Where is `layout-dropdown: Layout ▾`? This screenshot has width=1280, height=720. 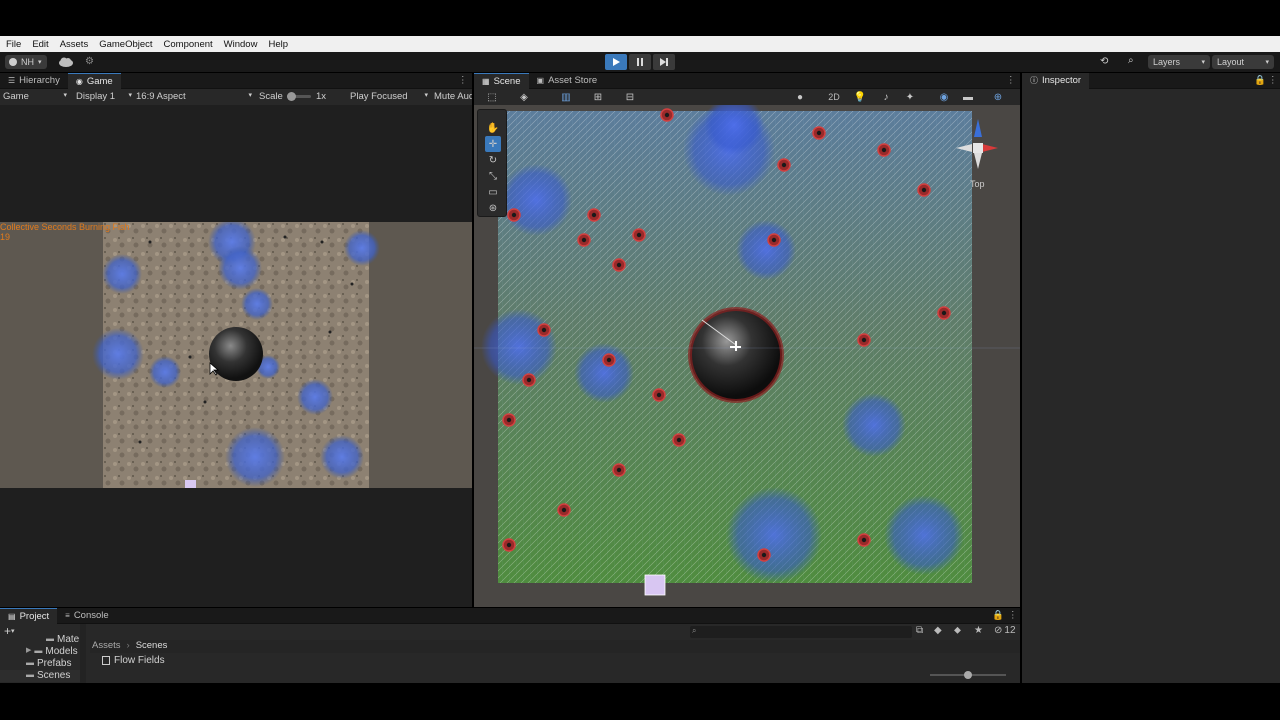 layout-dropdown: Layout ▾ is located at coordinates (1243, 62).